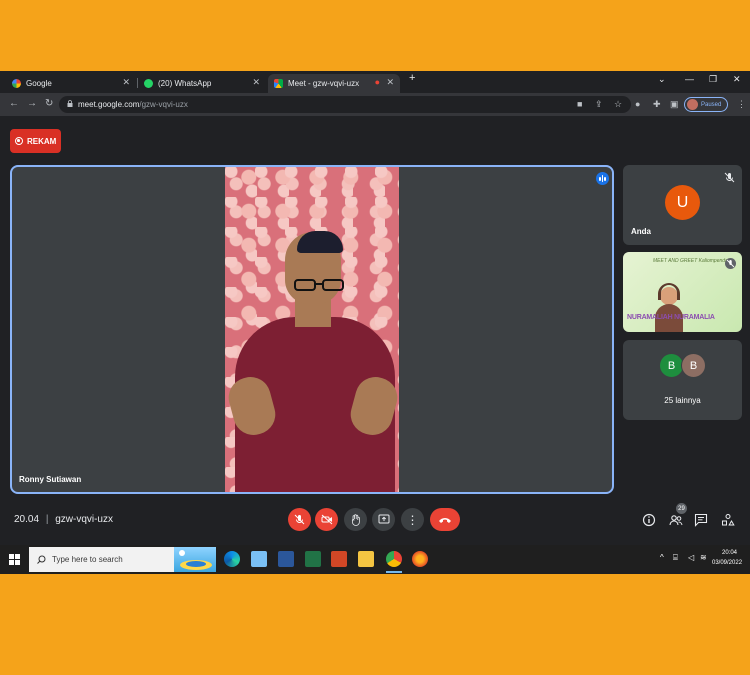  I want to click on share-icon: ⇪, so click(599, 104).